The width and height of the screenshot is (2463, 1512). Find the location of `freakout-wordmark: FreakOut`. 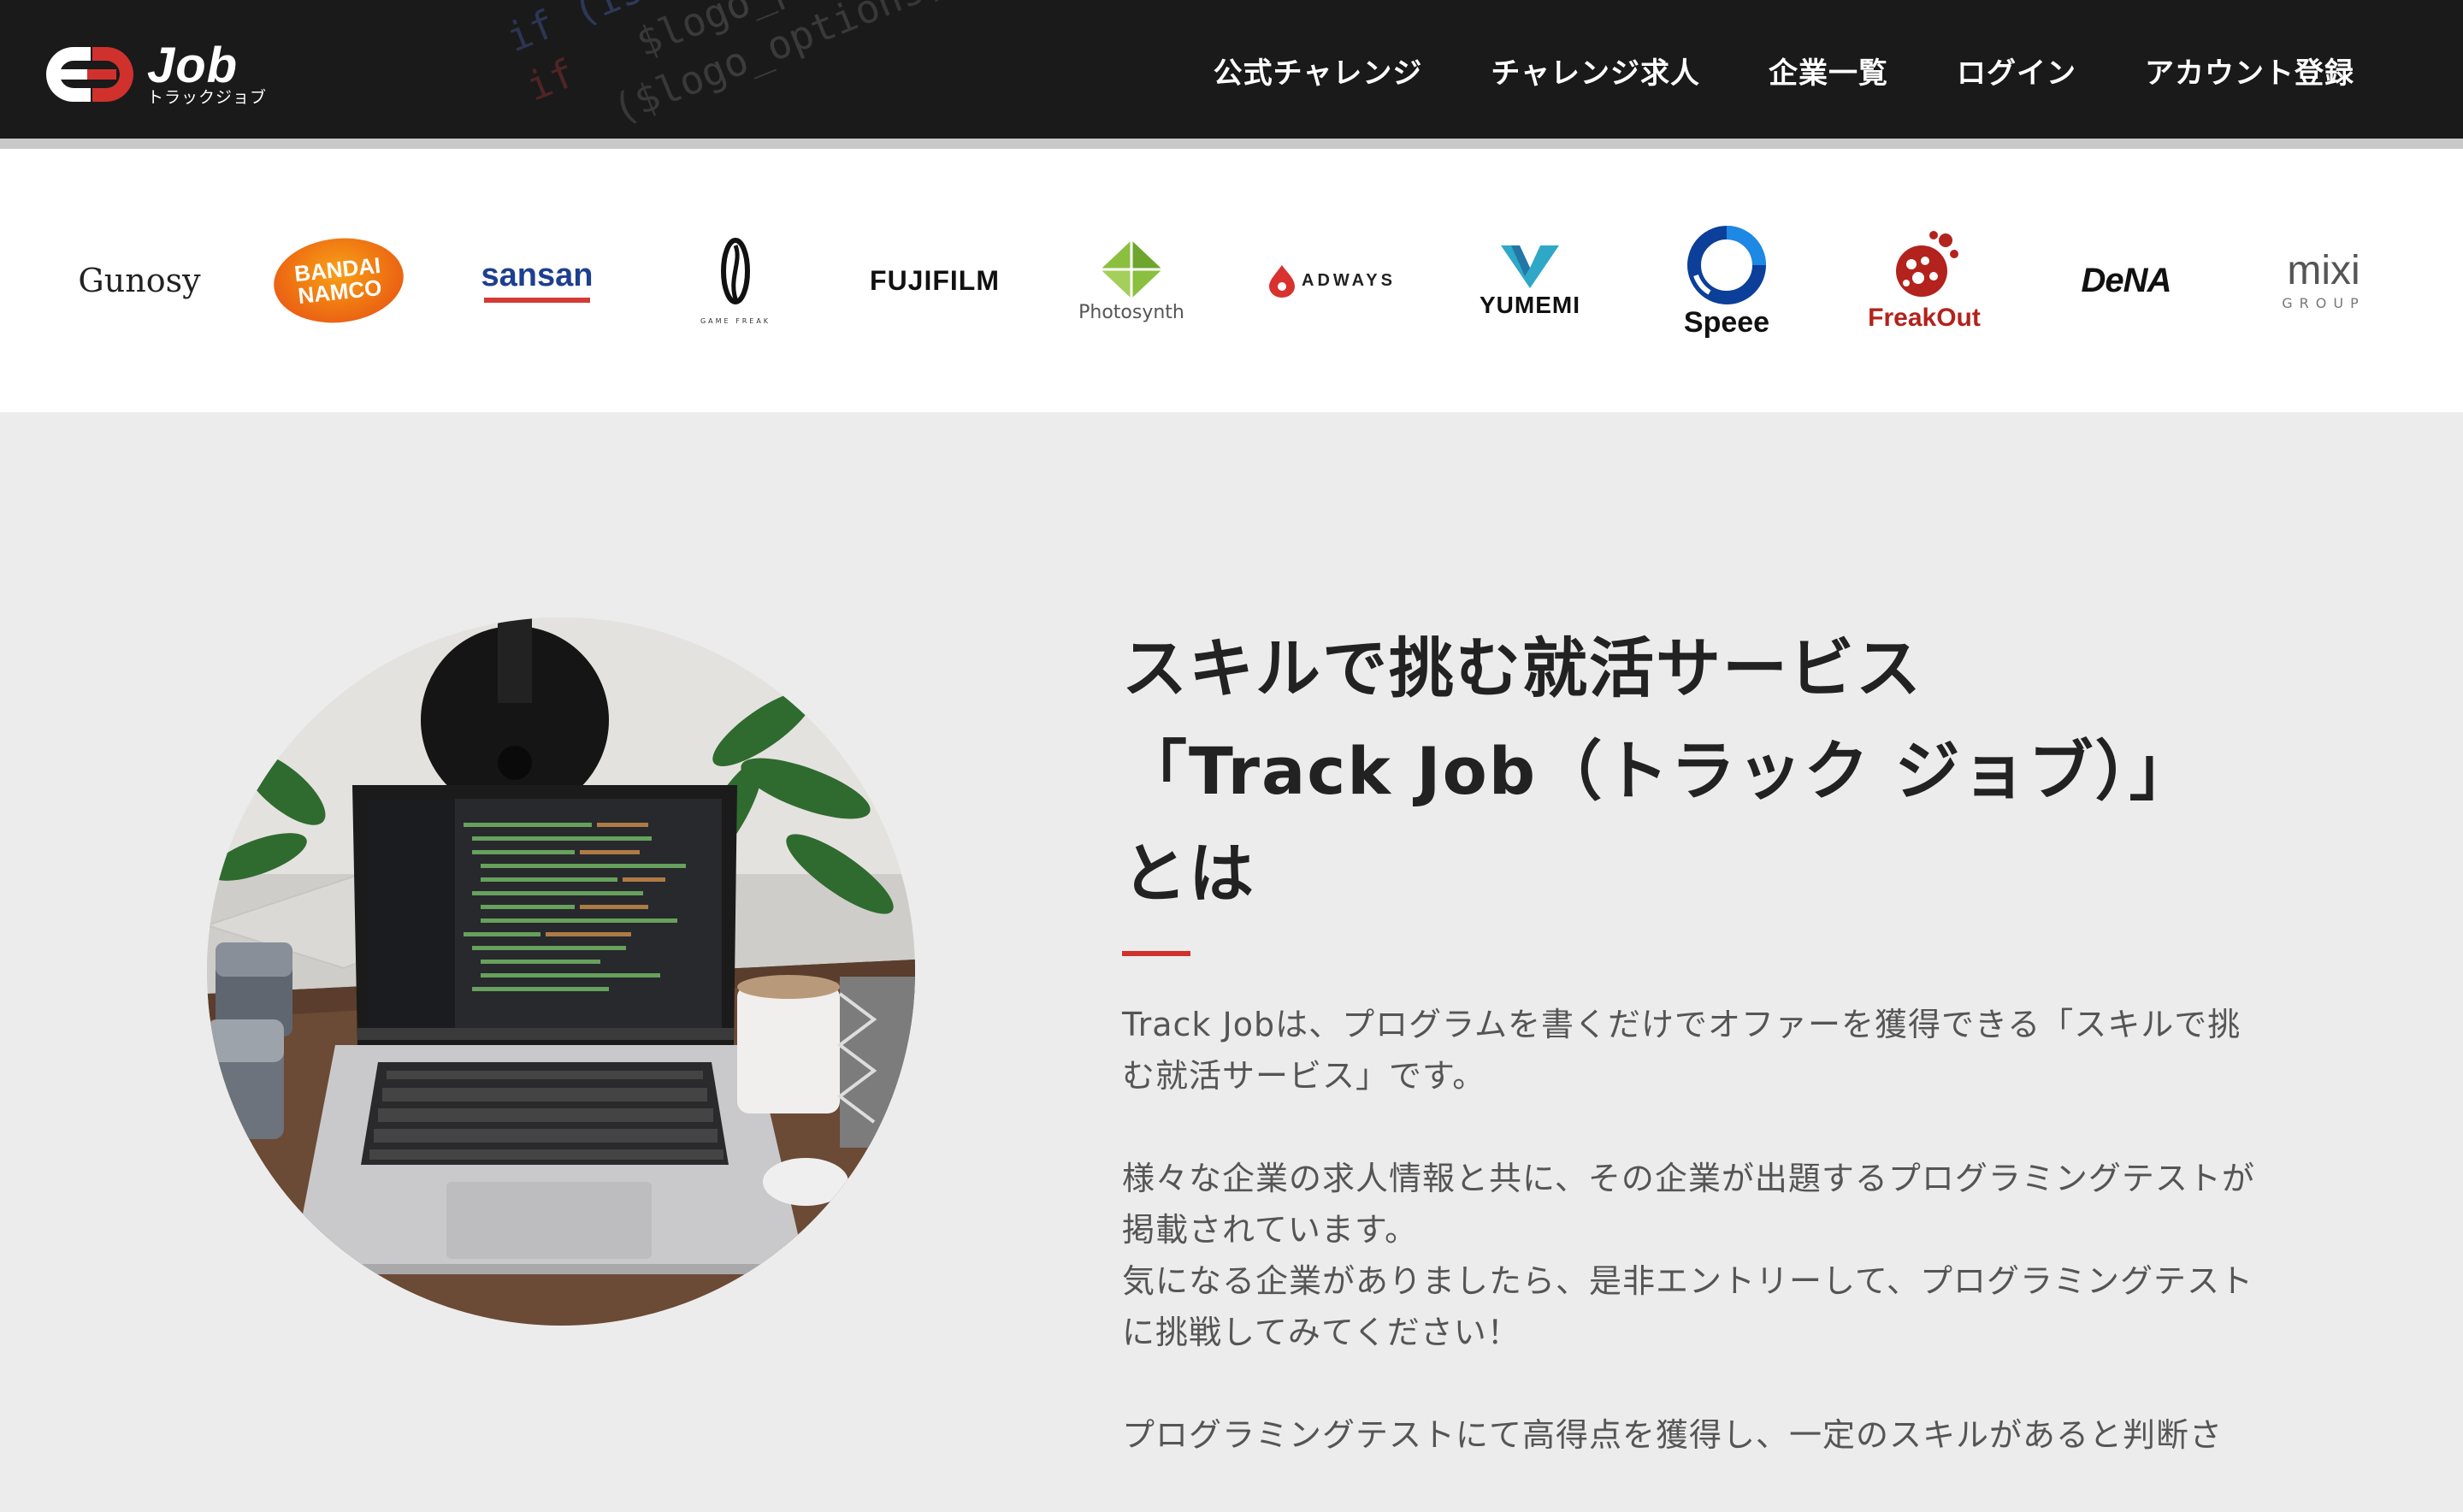

freakout-wordmark: FreakOut is located at coordinates (1924, 318).